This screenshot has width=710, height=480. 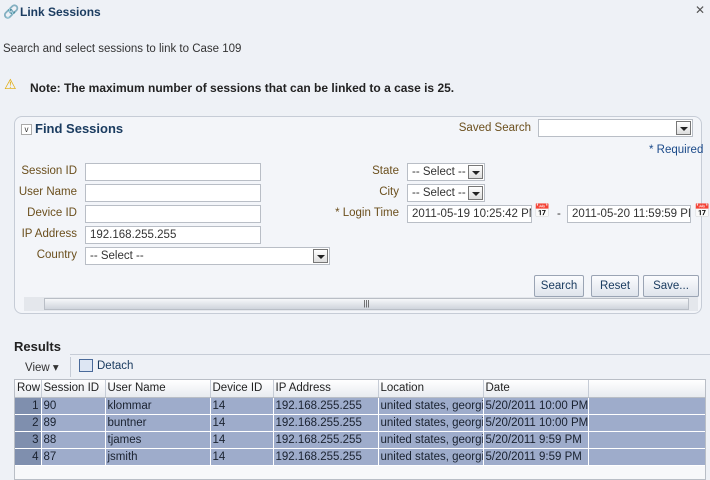 I want to click on login-to-input: 2011-05-20 11:59:59 PM, so click(x=629, y=214).